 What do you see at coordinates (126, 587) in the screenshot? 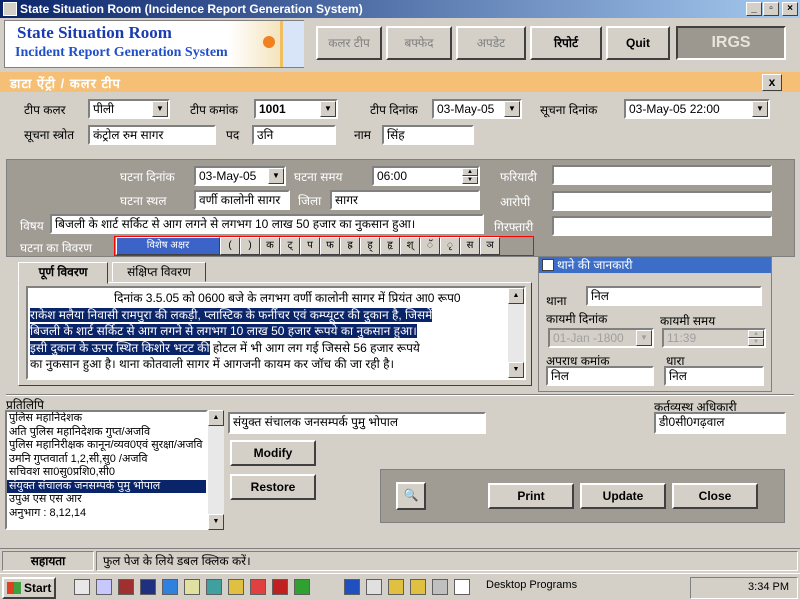
I see `paint-icon` at bounding box center [126, 587].